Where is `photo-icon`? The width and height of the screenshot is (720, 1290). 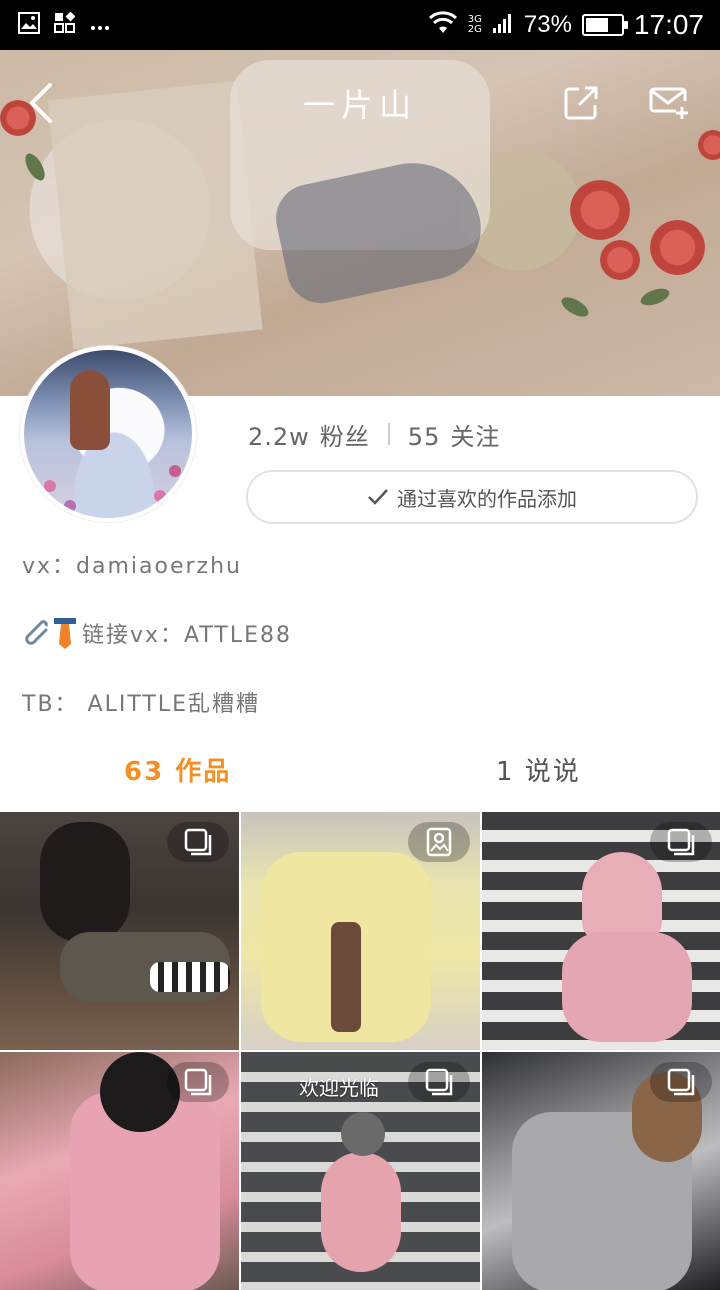 photo-icon is located at coordinates (439, 842).